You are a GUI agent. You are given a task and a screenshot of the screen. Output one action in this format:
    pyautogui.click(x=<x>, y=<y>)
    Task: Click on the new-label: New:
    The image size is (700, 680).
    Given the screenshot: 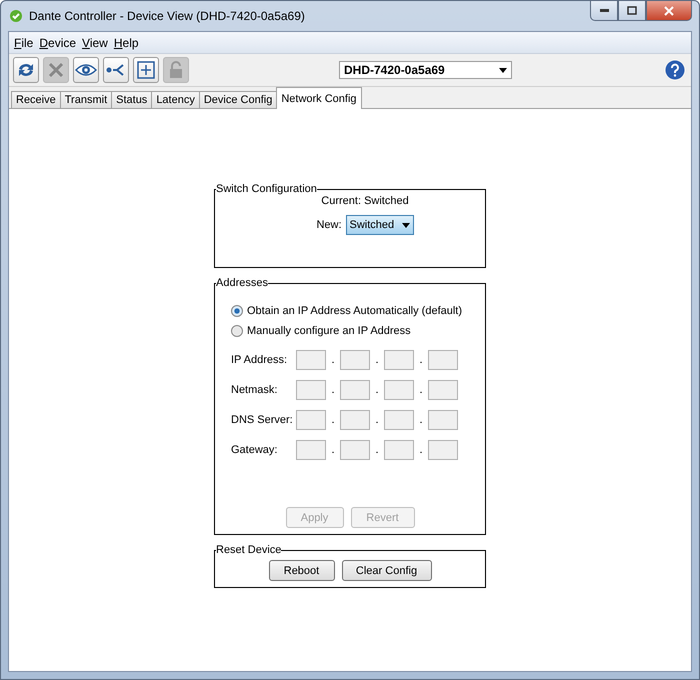 What is the action you would take?
    pyautogui.click(x=329, y=225)
    